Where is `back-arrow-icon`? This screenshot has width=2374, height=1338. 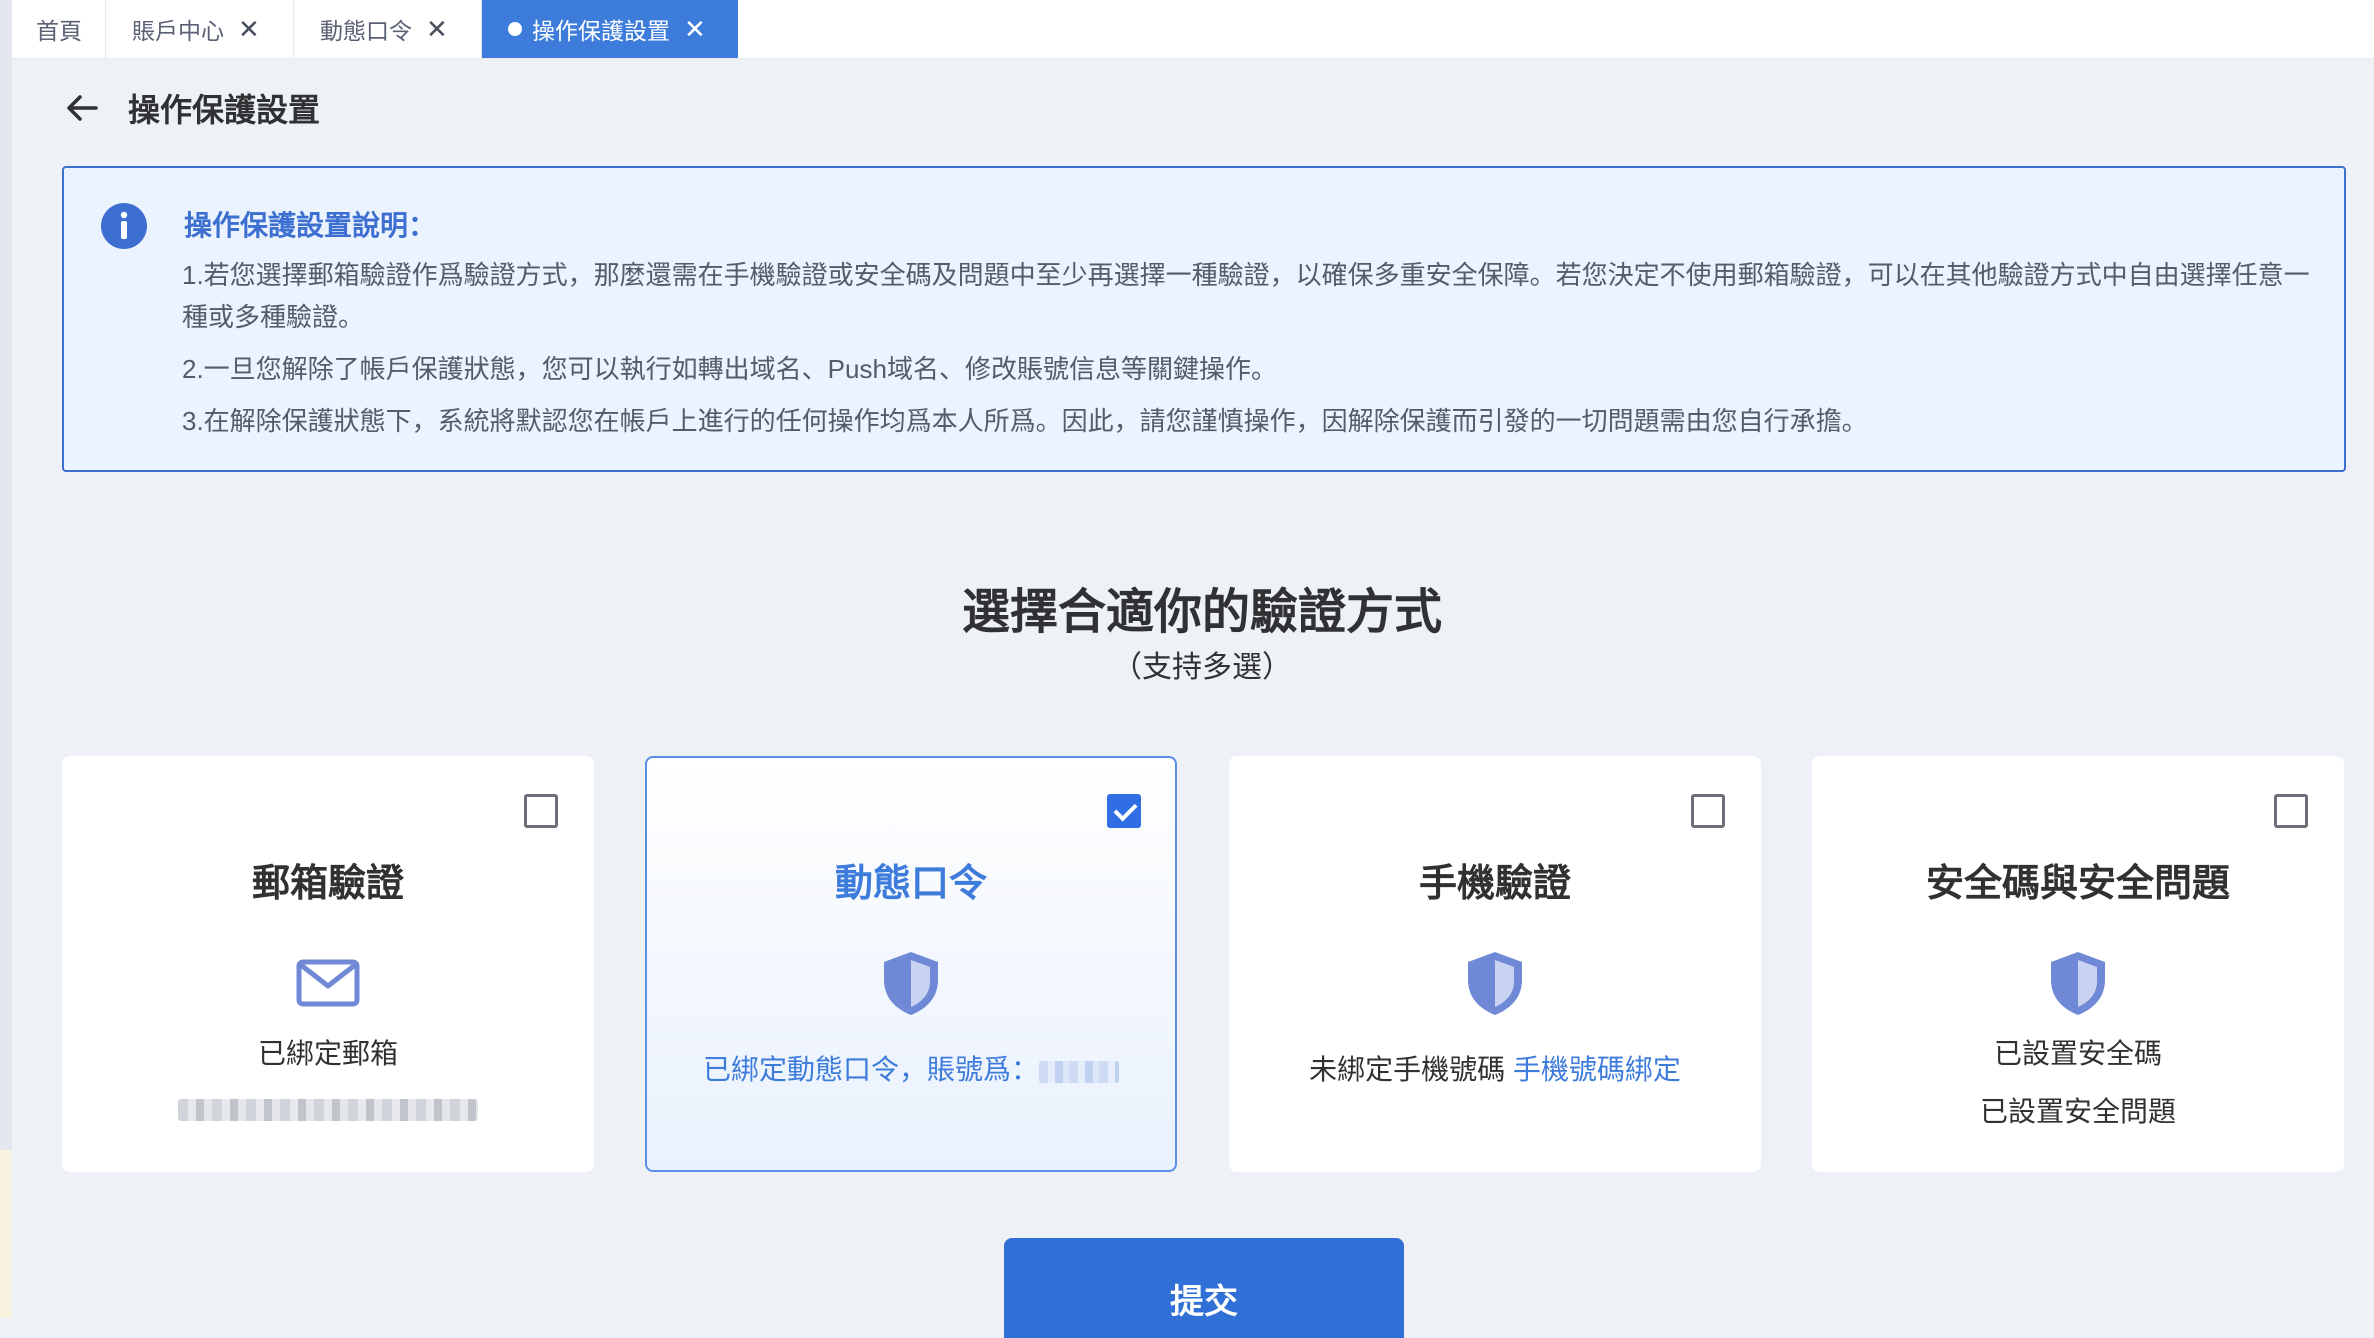 back-arrow-icon is located at coordinates (82, 108).